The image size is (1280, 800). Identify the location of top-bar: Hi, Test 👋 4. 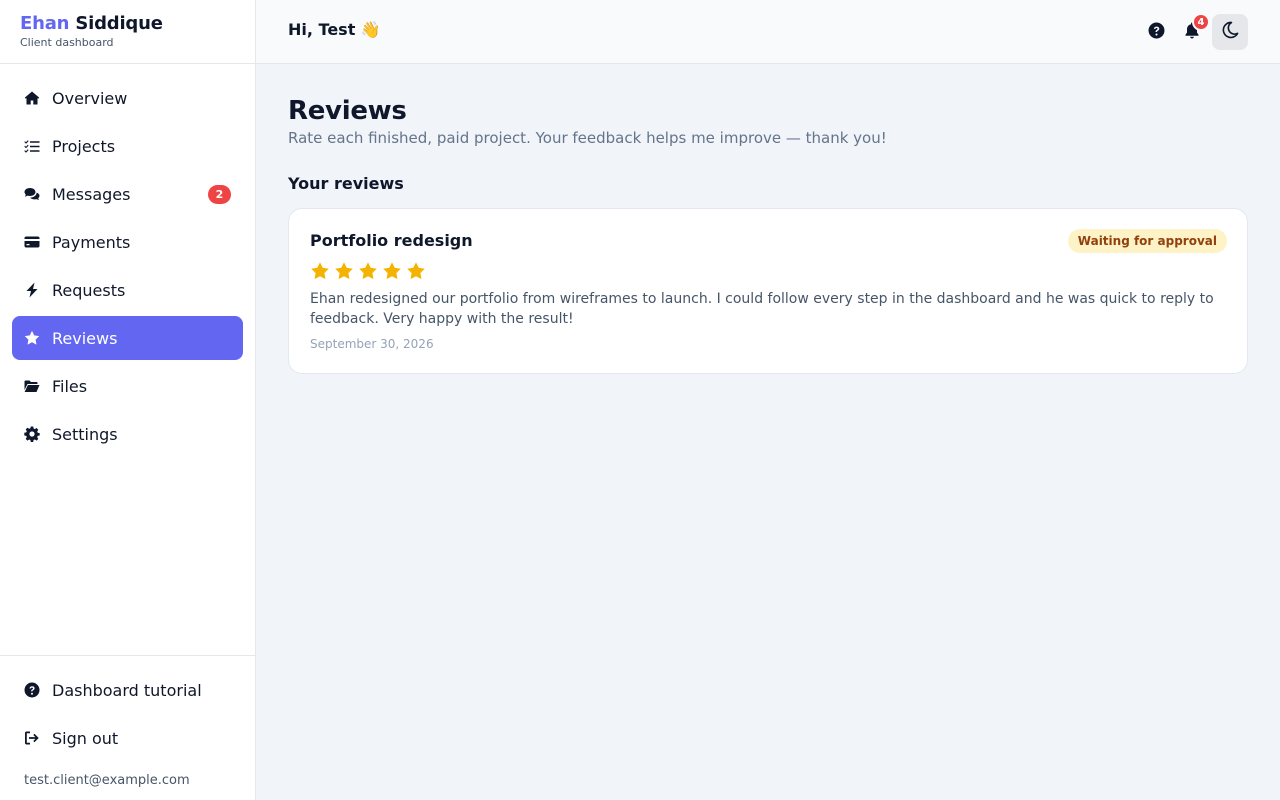
(768, 32).